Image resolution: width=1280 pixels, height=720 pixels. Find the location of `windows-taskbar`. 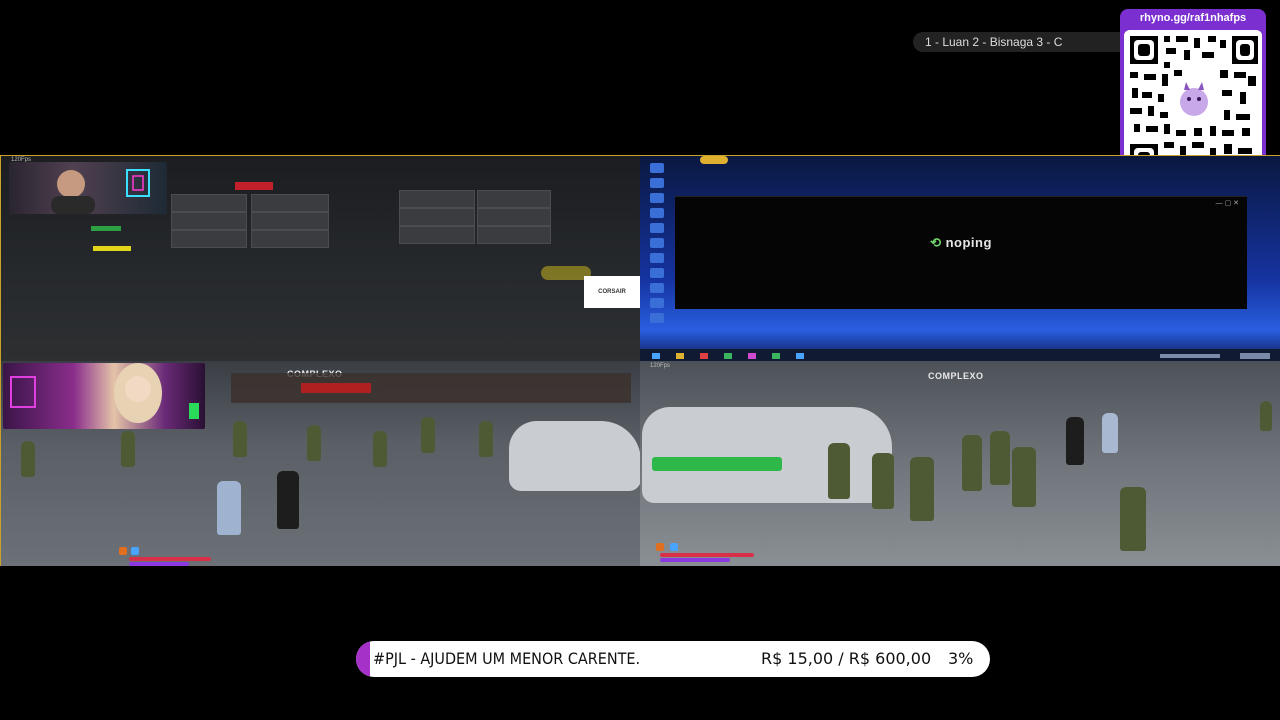

windows-taskbar is located at coordinates (960, 355).